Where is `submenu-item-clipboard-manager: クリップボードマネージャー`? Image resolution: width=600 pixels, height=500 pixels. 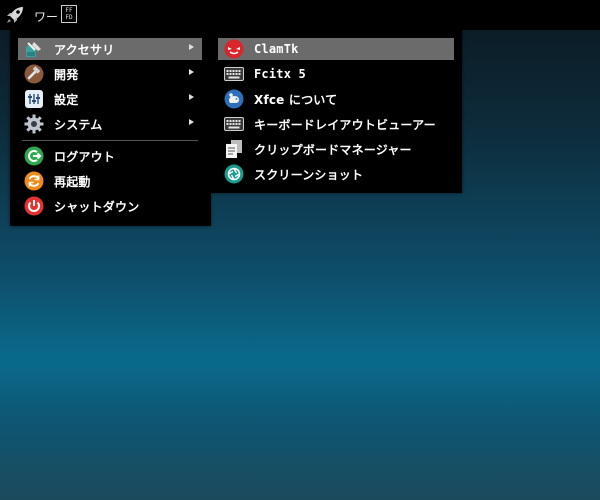 submenu-item-clipboard-manager: クリップボードマネージャー is located at coordinates (336, 149).